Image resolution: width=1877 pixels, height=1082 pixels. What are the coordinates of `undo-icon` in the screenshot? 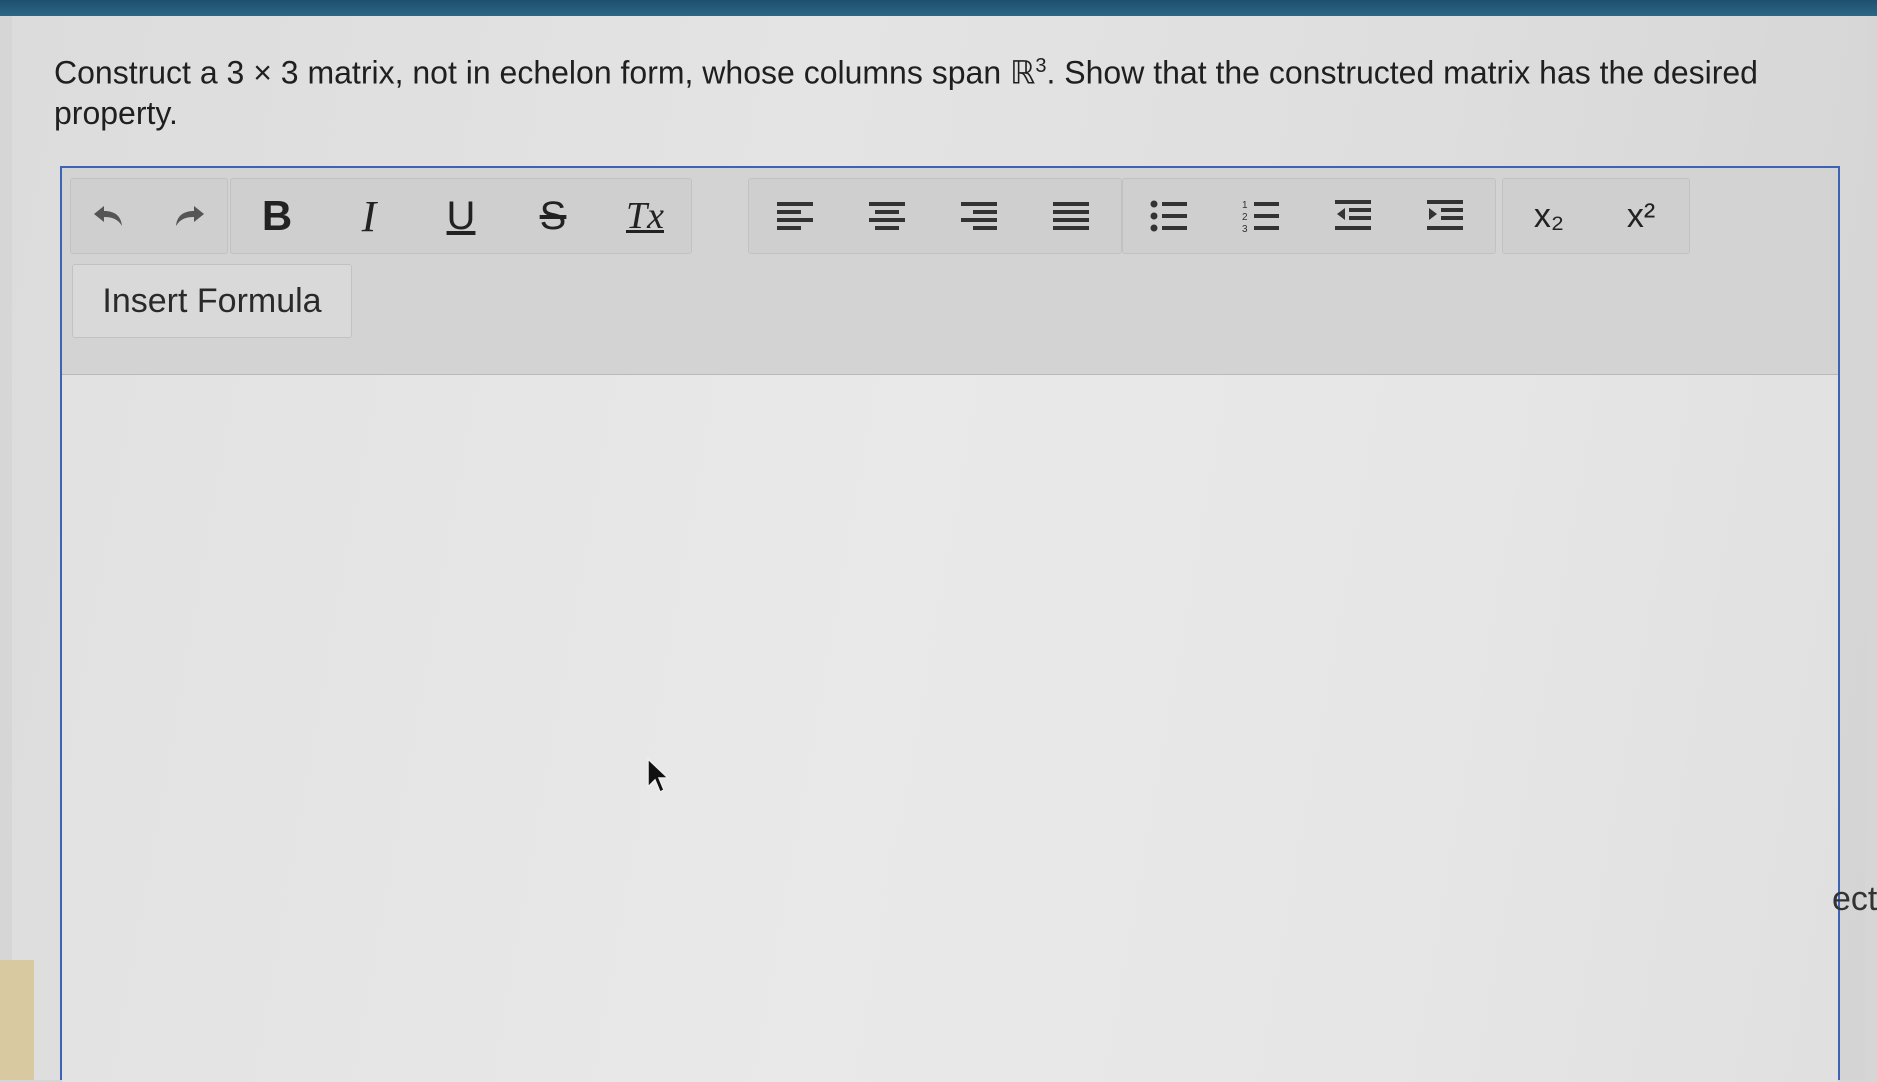 It's located at (108, 216).